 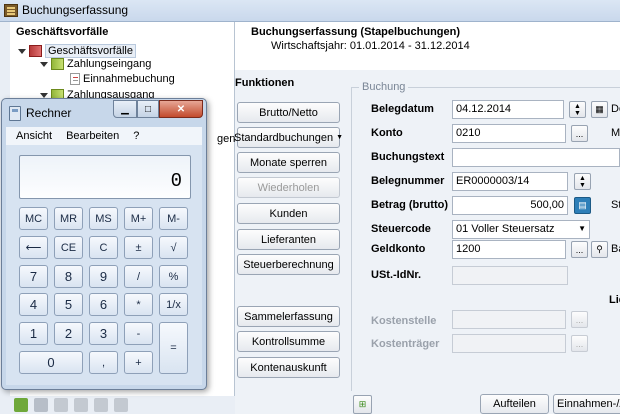 I want to click on key-multiply: *, so click(x=138, y=304).